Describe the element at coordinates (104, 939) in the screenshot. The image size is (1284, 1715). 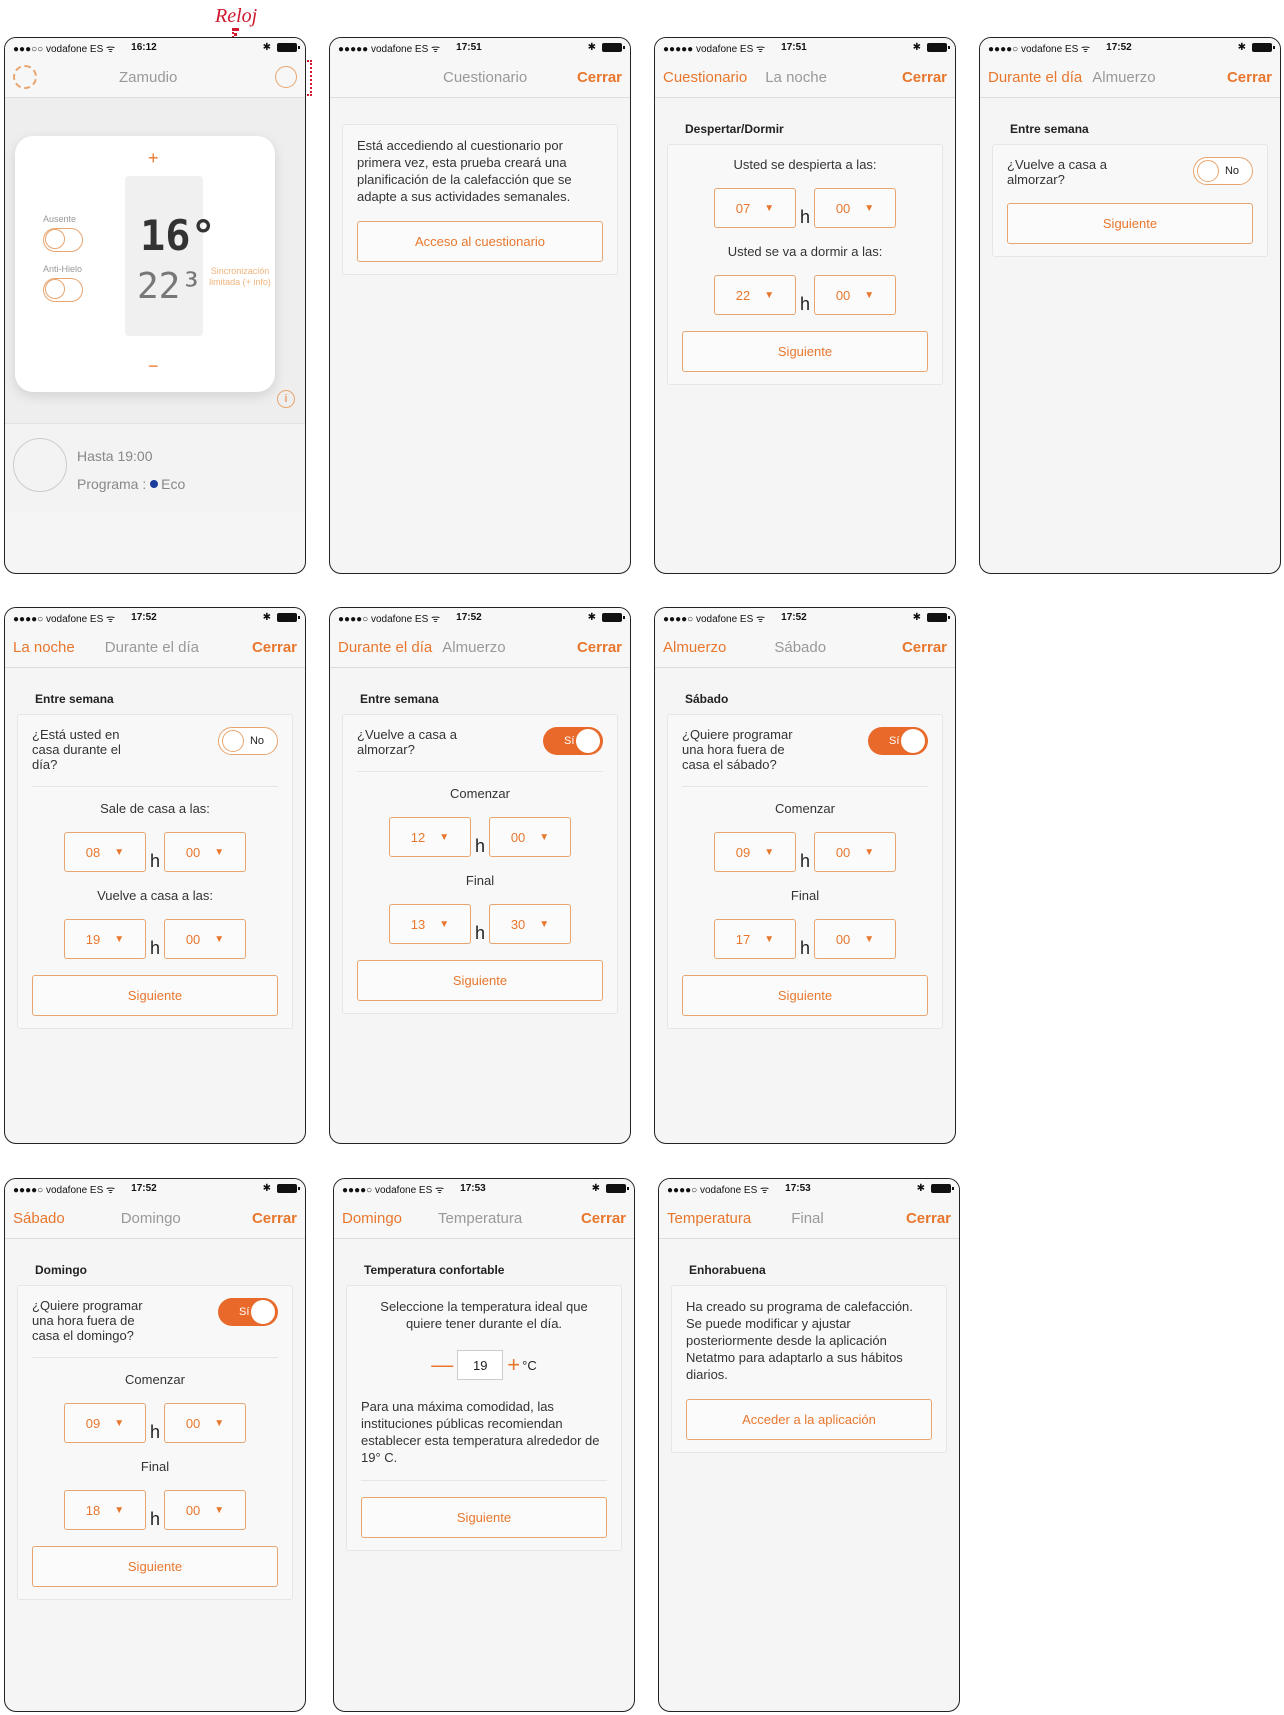
I see `return-hour-select: 19 ▼` at that location.